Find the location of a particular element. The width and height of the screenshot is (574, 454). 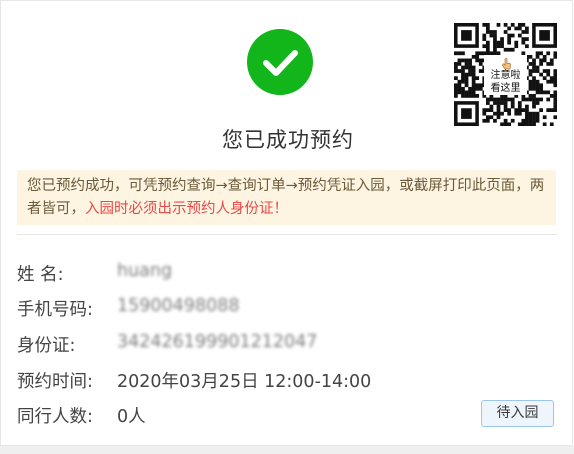

name-label: 姓 名: is located at coordinates (40, 275).